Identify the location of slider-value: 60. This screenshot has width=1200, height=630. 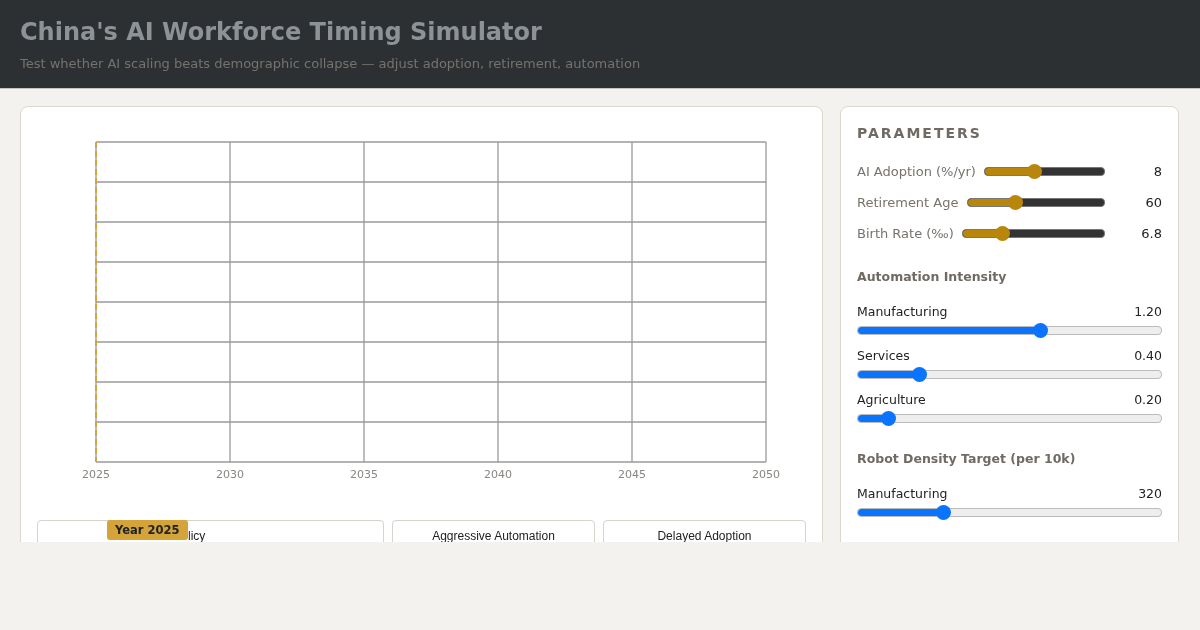
(1153, 202).